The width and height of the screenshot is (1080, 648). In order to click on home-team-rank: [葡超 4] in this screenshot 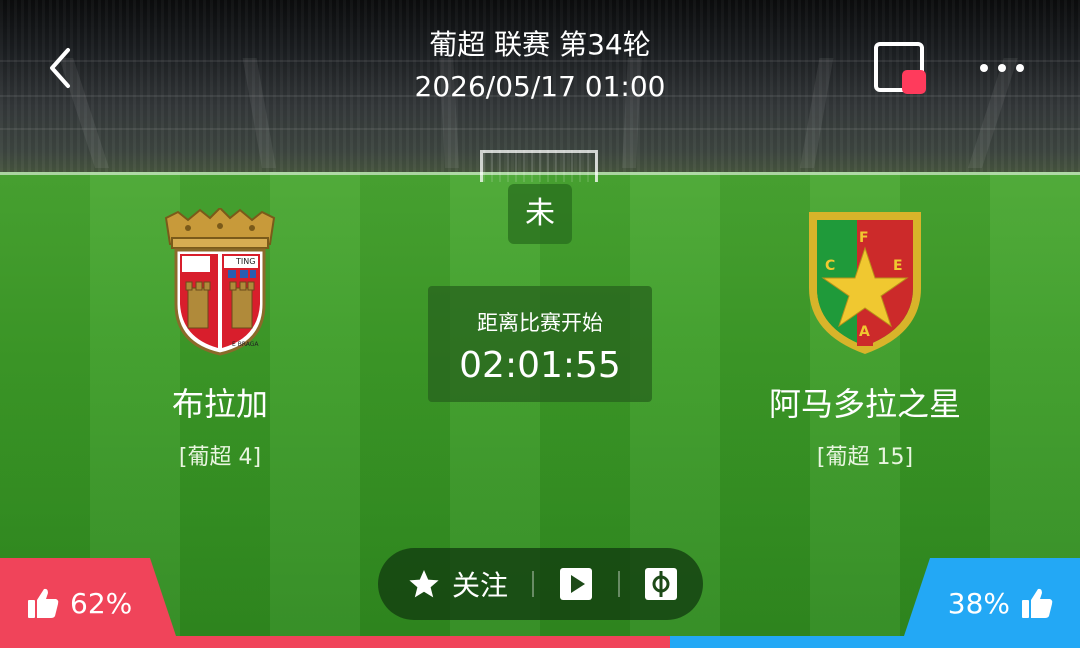, I will do `click(220, 457)`.